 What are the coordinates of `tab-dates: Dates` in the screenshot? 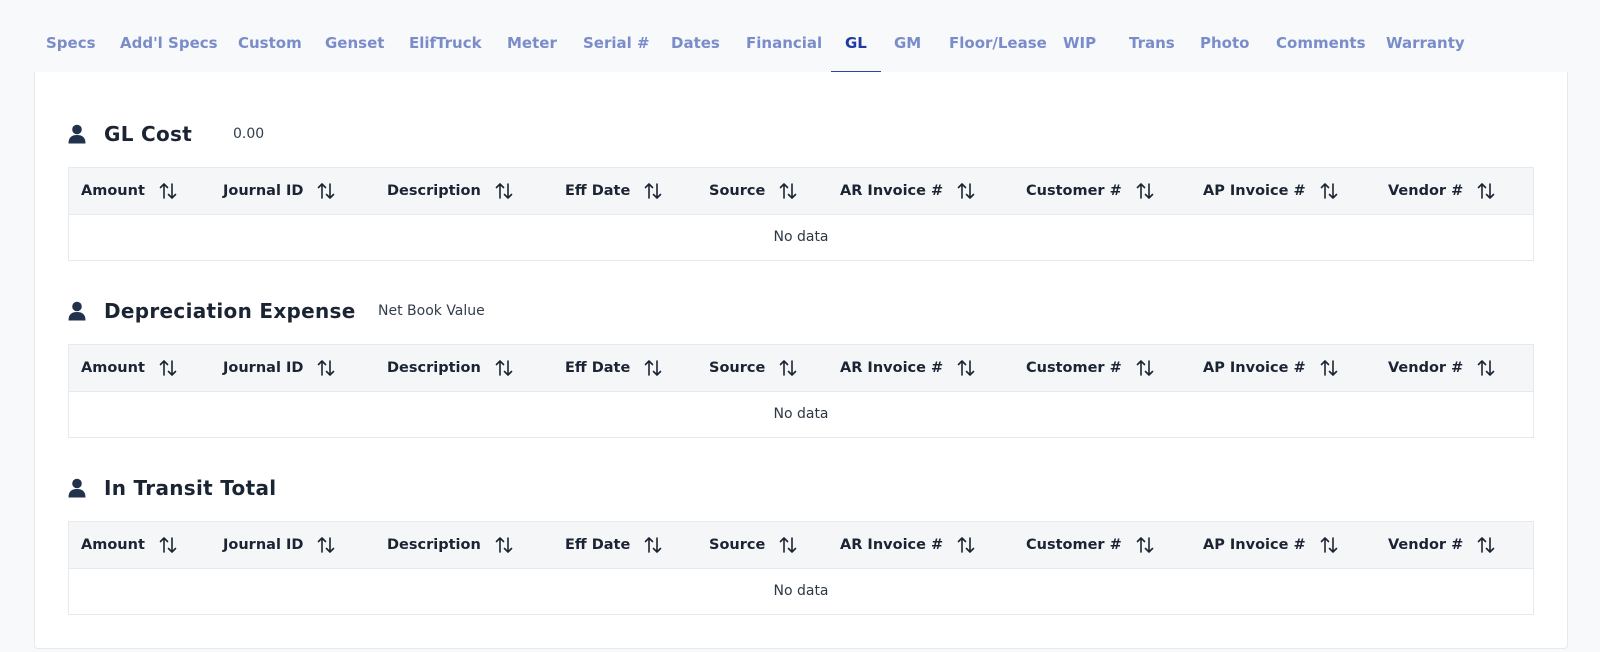 It's located at (695, 53).